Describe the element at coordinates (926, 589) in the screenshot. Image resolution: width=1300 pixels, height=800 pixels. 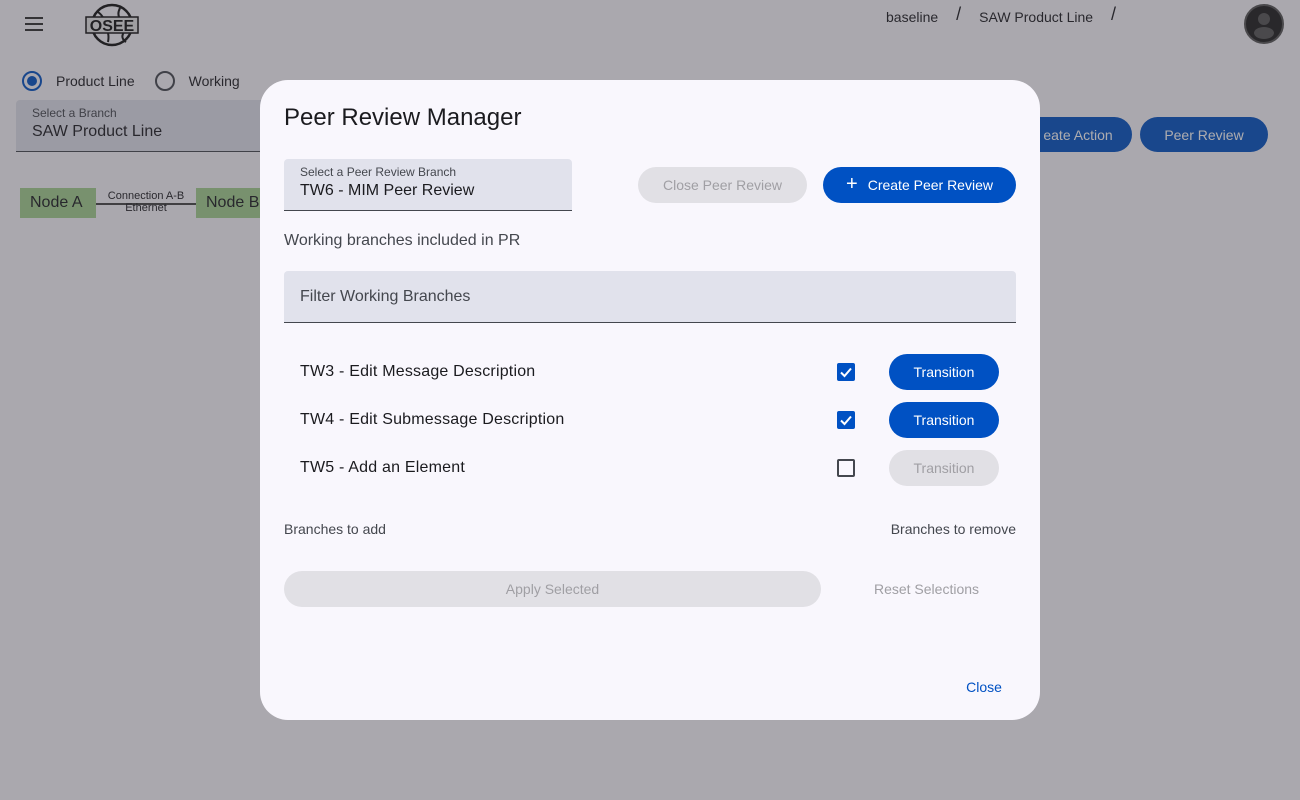
I see `reset-selections-button: Reset Selections` at that location.